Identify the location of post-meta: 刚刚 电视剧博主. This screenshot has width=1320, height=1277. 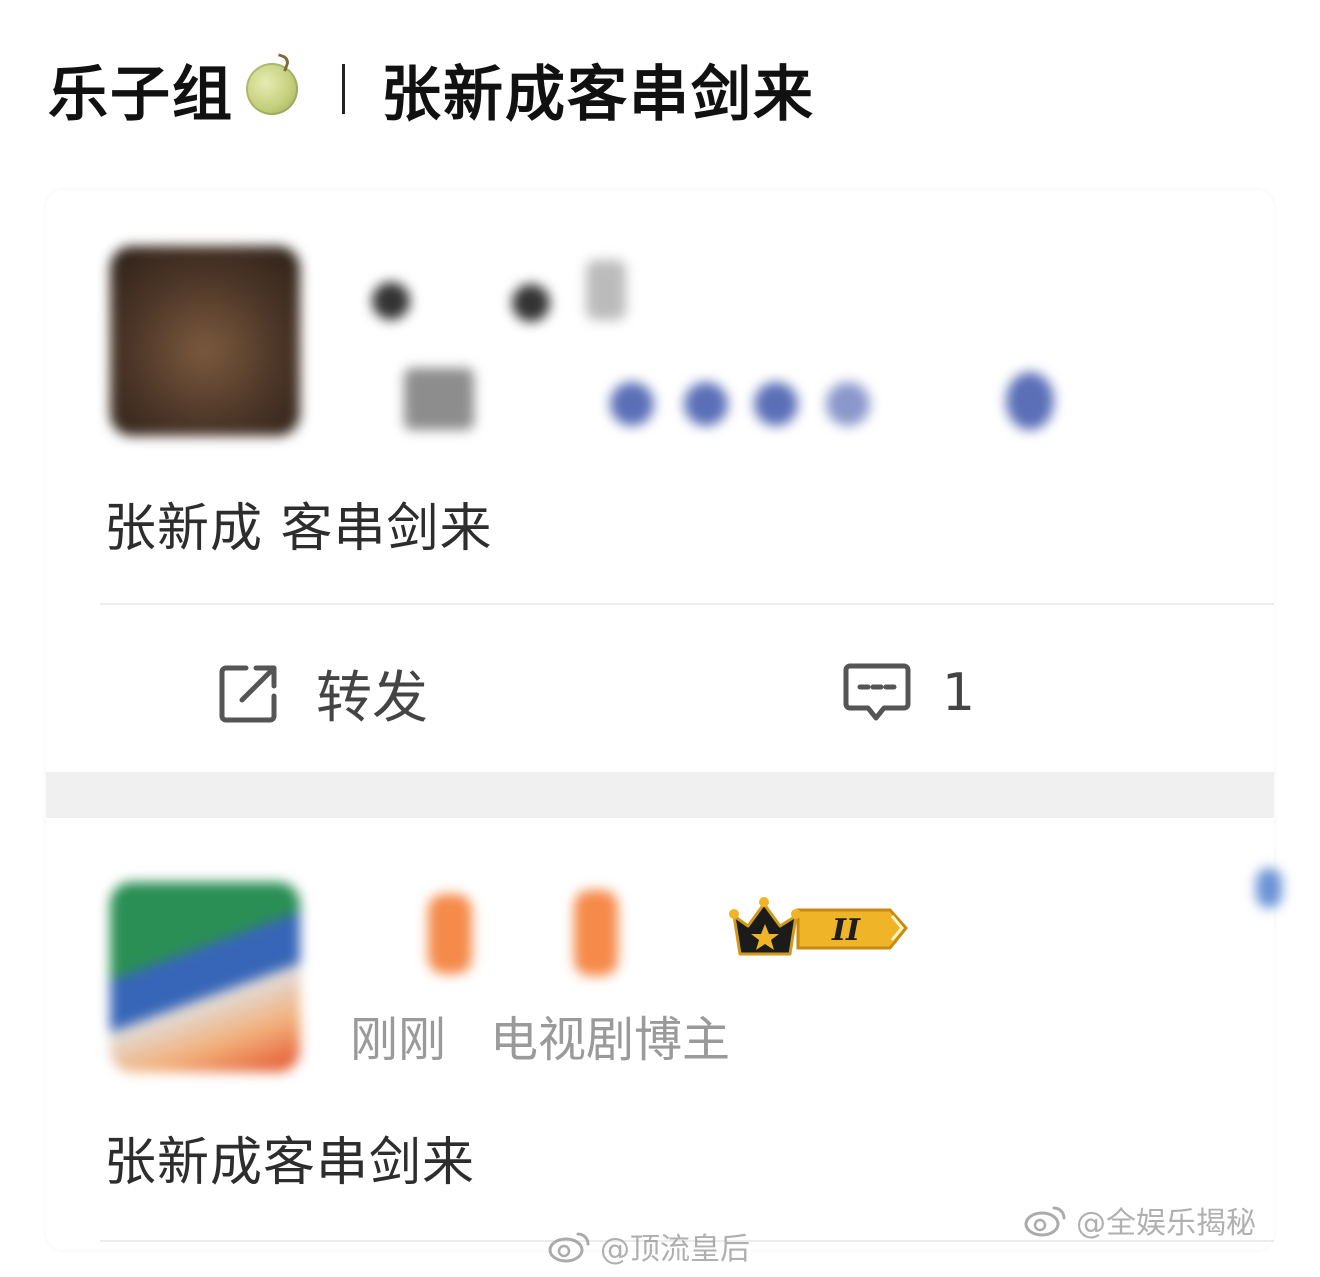
(540, 1035).